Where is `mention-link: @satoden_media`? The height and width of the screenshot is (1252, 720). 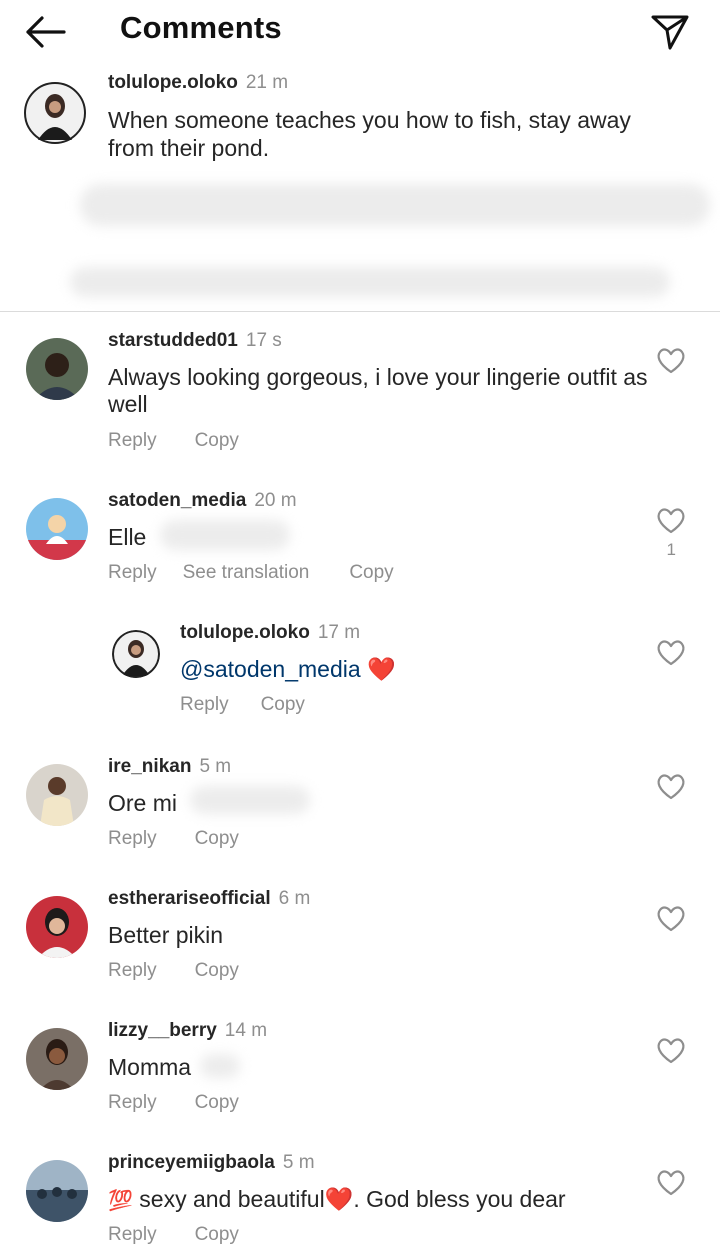 mention-link: @satoden_media is located at coordinates (270, 669).